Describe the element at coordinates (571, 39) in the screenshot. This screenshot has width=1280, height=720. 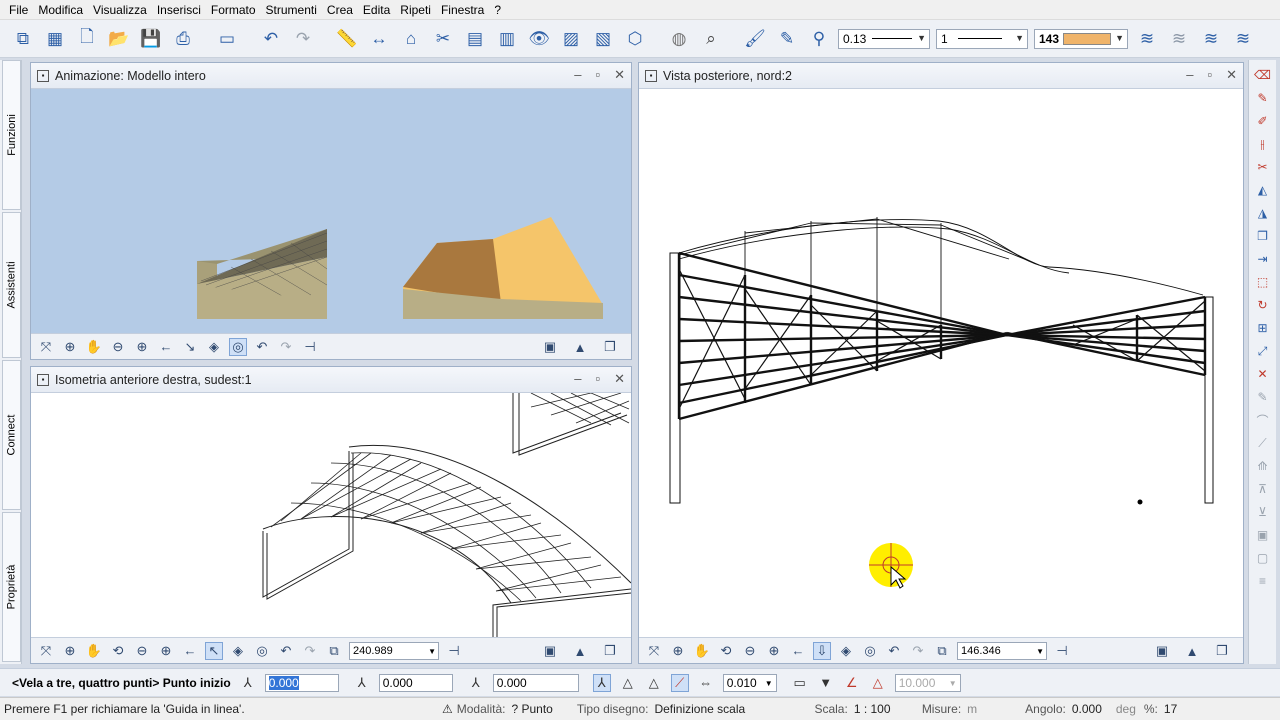
I see `plan-icon: ▨` at that location.